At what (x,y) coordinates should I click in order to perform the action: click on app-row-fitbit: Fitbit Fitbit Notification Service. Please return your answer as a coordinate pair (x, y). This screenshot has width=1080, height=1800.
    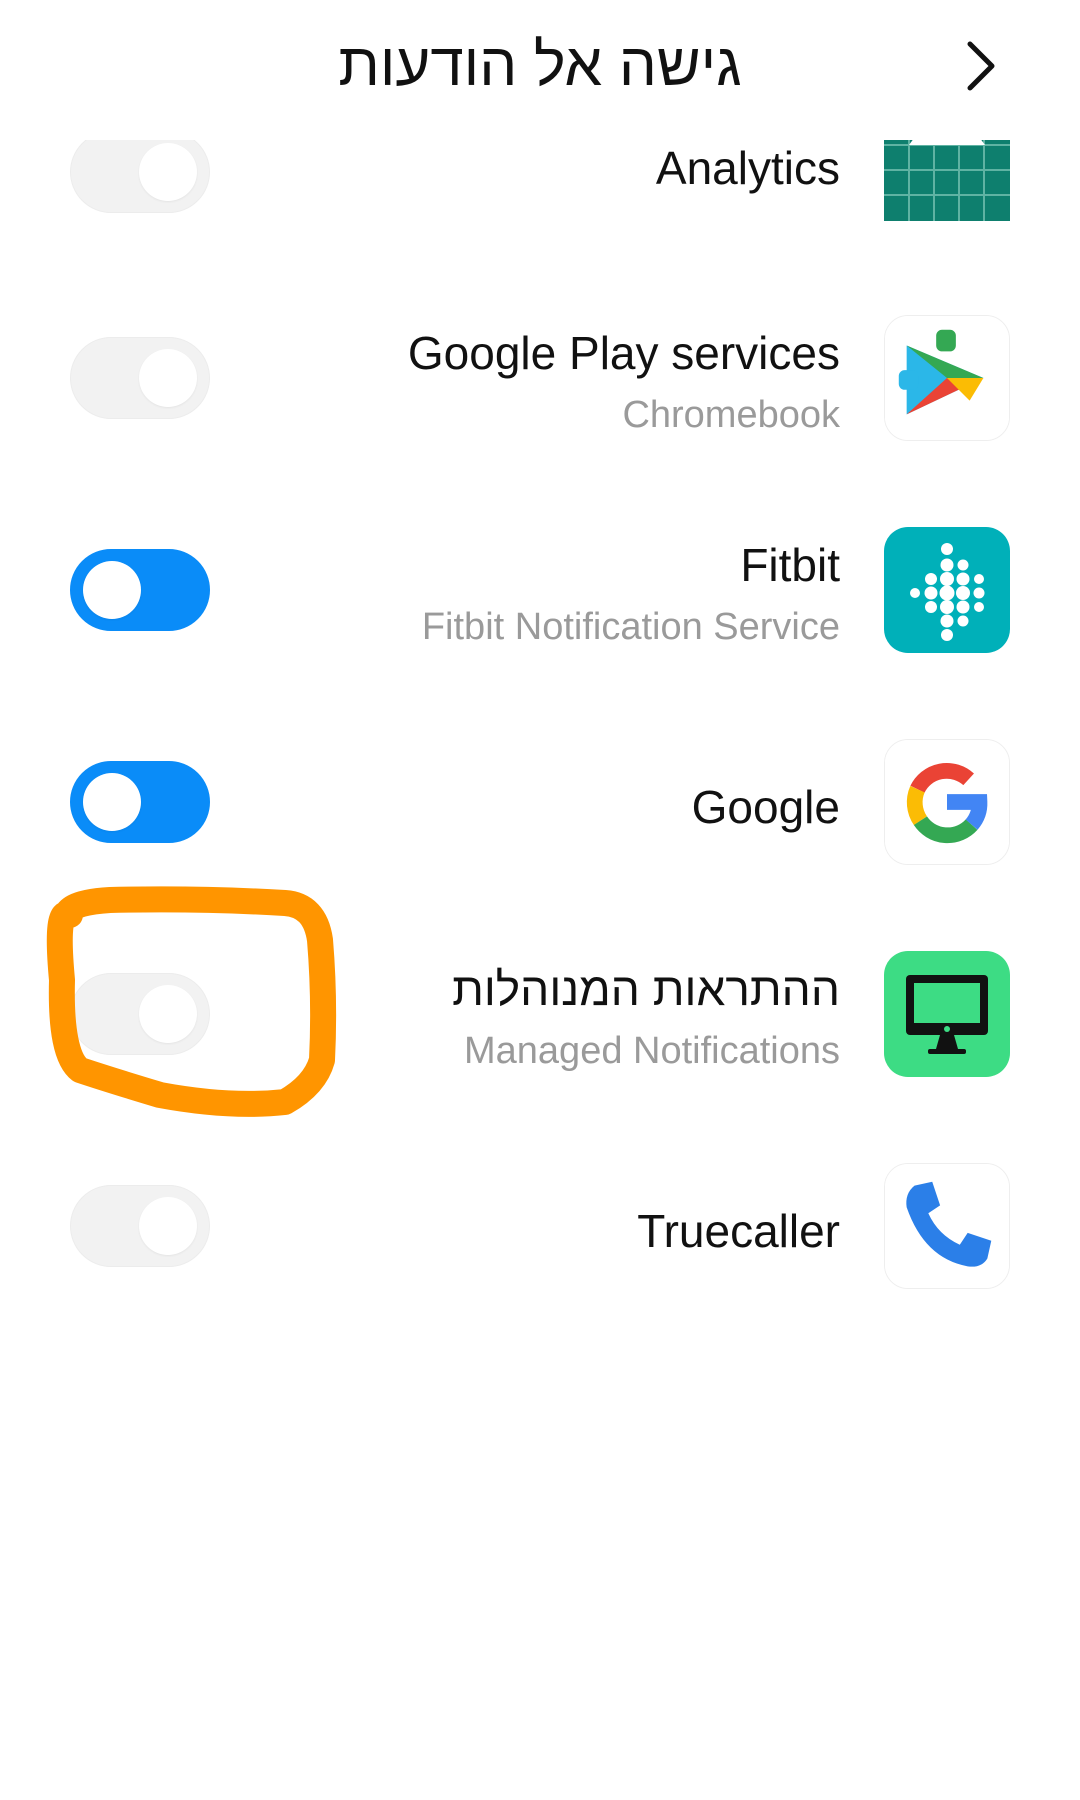
    Looking at the image, I should click on (540, 592).